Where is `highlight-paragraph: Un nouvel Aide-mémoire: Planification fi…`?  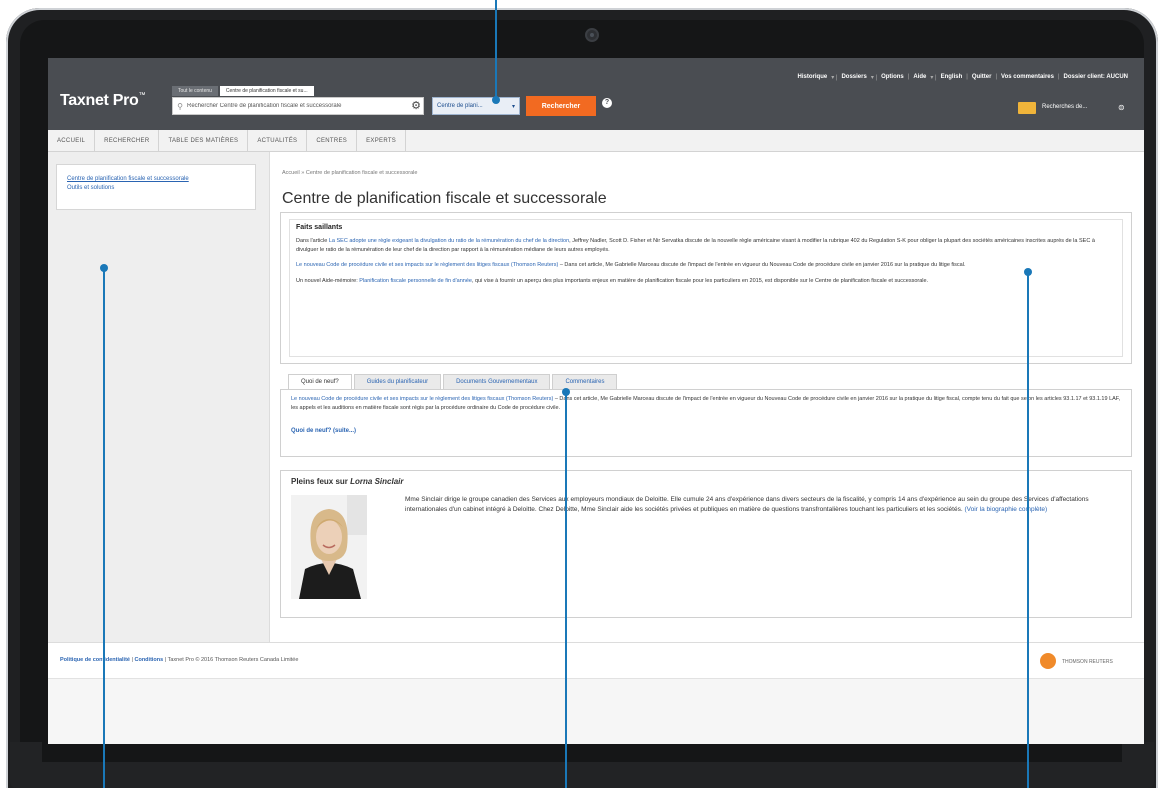
highlight-paragraph: Un nouvel Aide-mémoire: Planification fi… is located at coordinates (706, 281).